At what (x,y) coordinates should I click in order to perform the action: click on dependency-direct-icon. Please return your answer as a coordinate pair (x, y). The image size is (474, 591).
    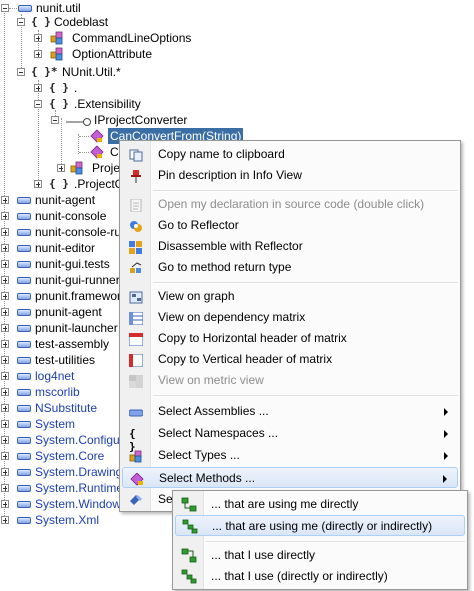
    Looking at the image, I should click on (189, 555).